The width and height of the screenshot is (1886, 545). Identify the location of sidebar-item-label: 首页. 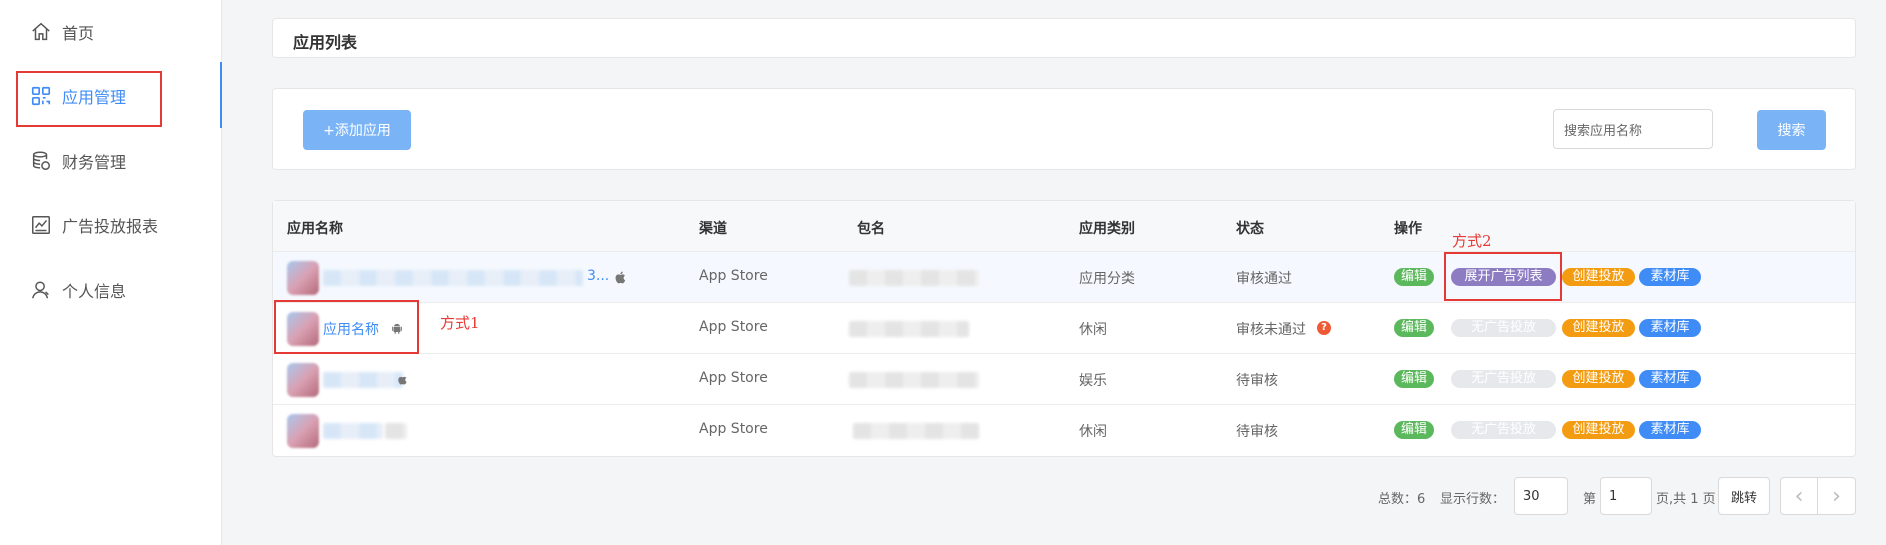
(78, 33).